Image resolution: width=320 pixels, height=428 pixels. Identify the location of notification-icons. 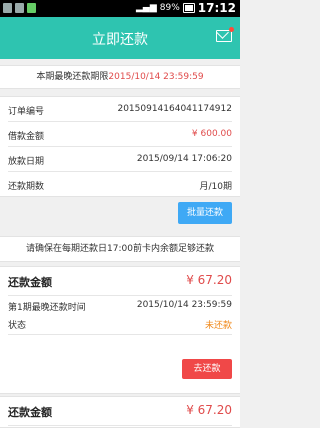
(19, 8).